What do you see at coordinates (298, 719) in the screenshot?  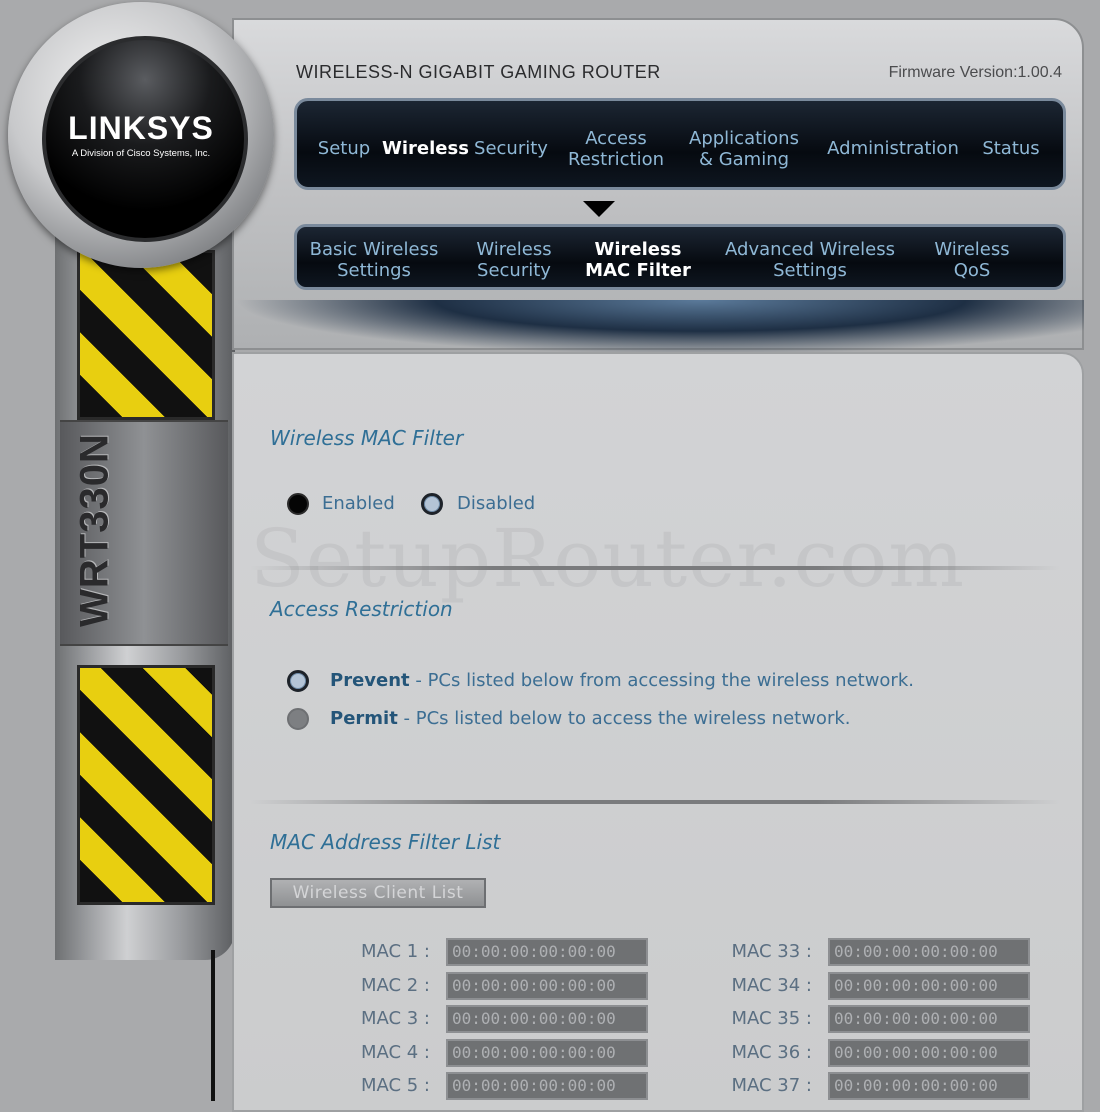 I see `permit-radio` at bounding box center [298, 719].